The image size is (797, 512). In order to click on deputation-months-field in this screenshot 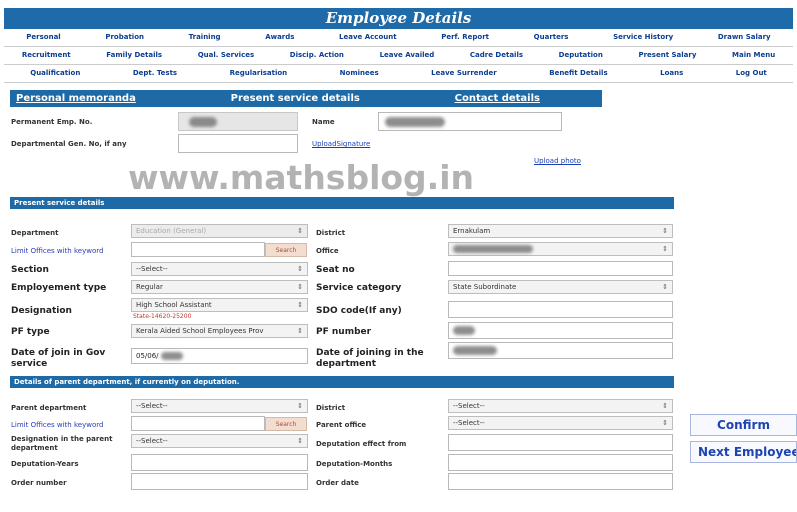, I will do `click(560, 462)`.